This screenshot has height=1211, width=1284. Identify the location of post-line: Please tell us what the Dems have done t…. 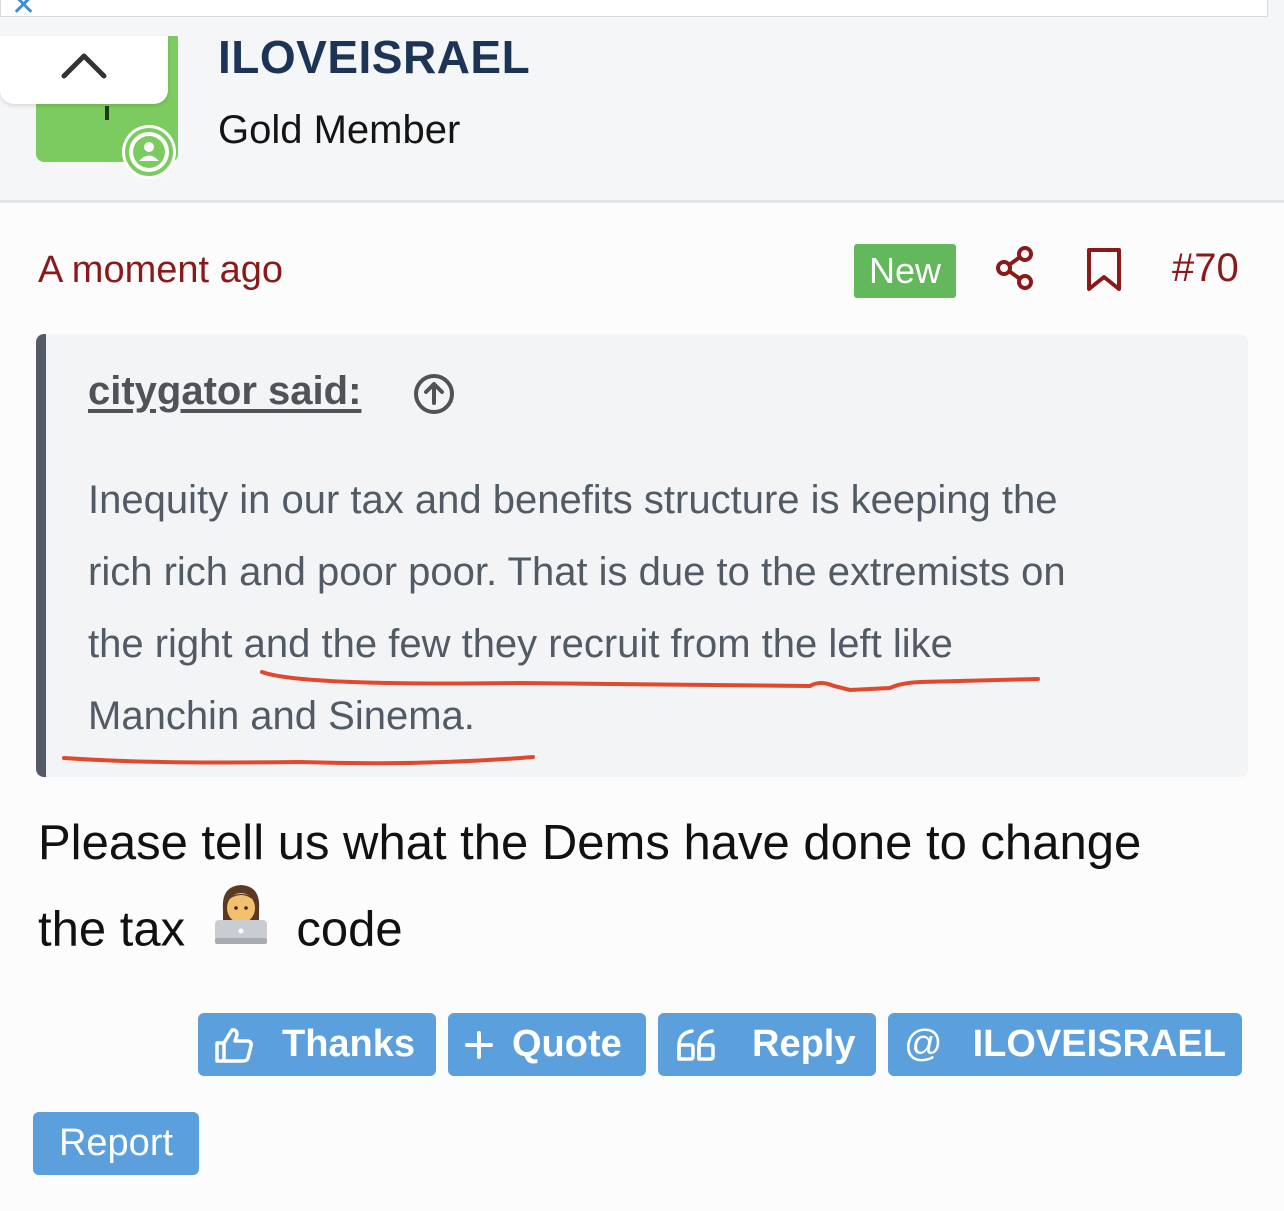
(590, 843).